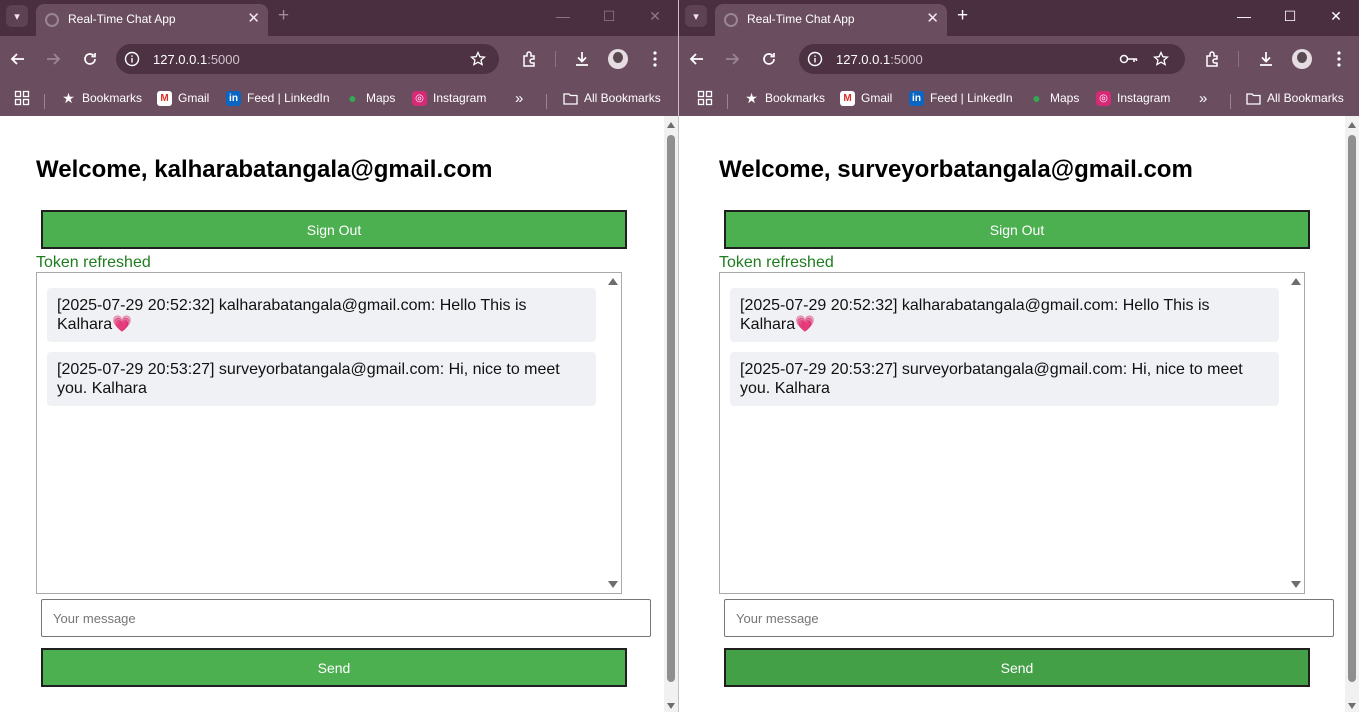  I want to click on folder-icon, so click(1253, 98).